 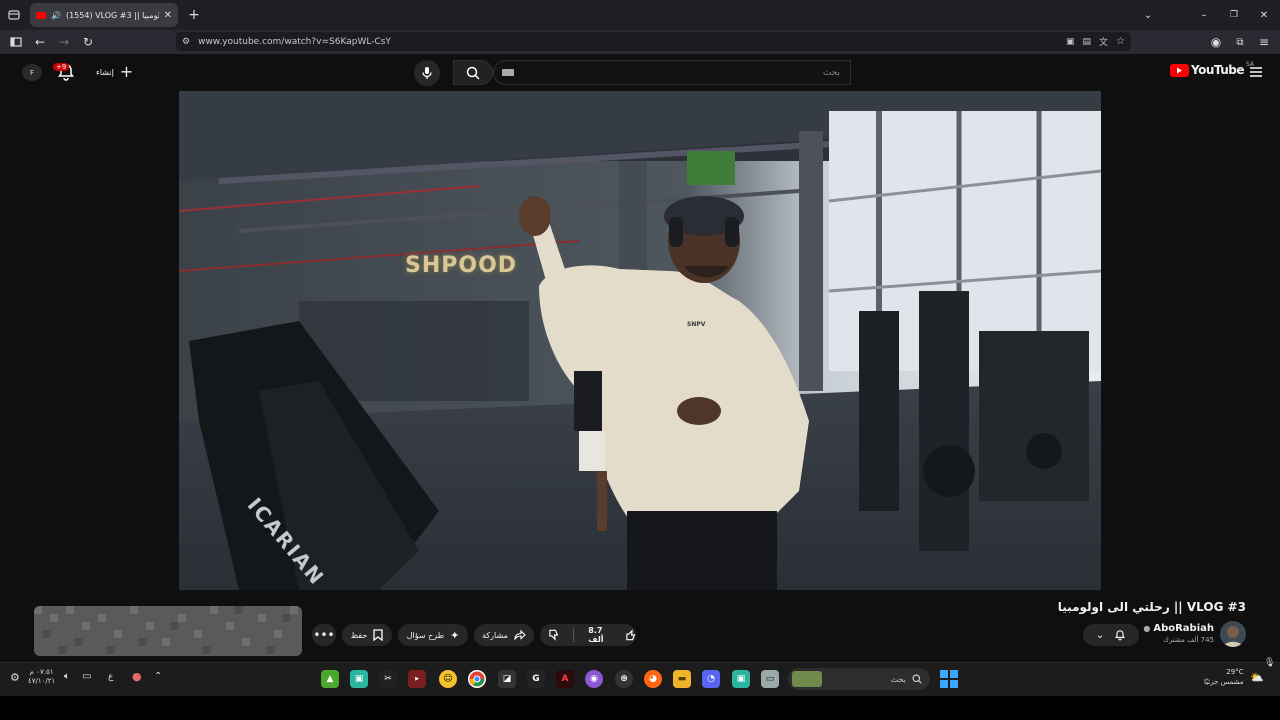 What do you see at coordinates (1120, 41) in the screenshot?
I see `bookmark-star-icon: ☆` at bounding box center [1120, 41].